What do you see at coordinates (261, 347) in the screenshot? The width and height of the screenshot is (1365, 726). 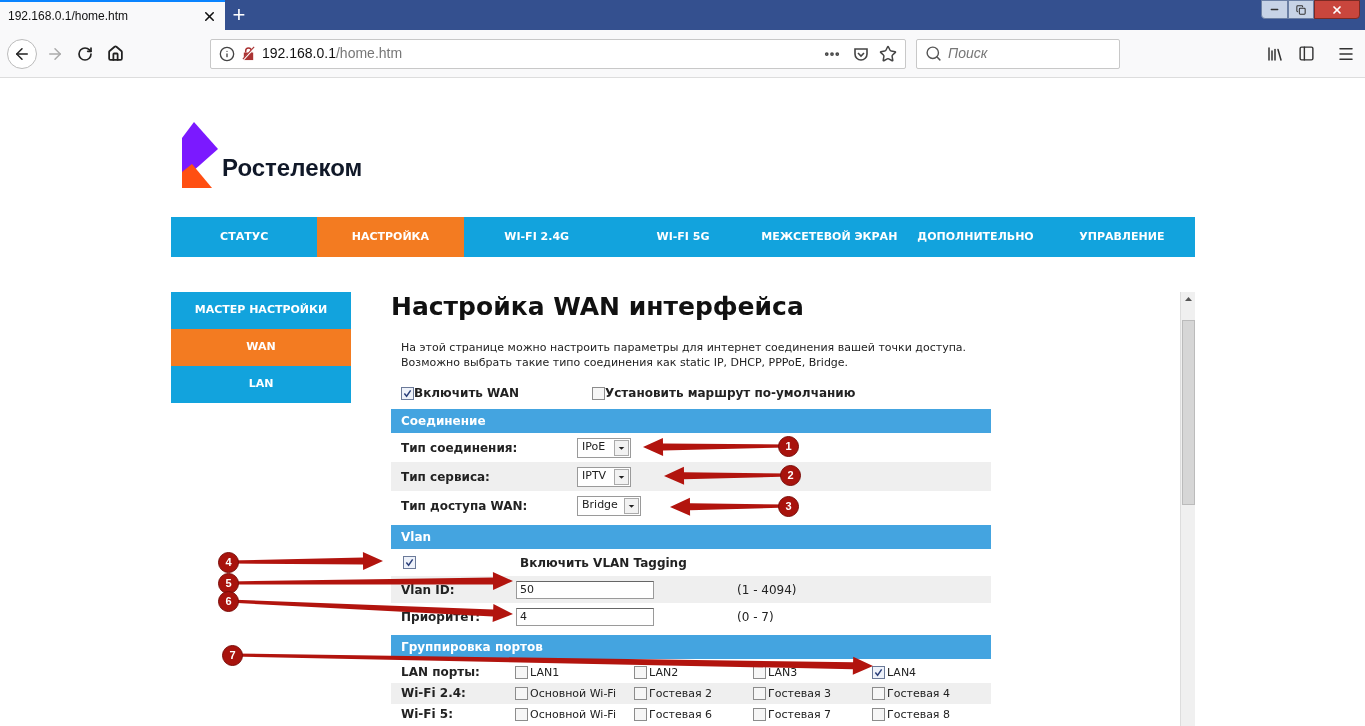 I see `sidebar-item: WAN` at bounding box center [261, 347].